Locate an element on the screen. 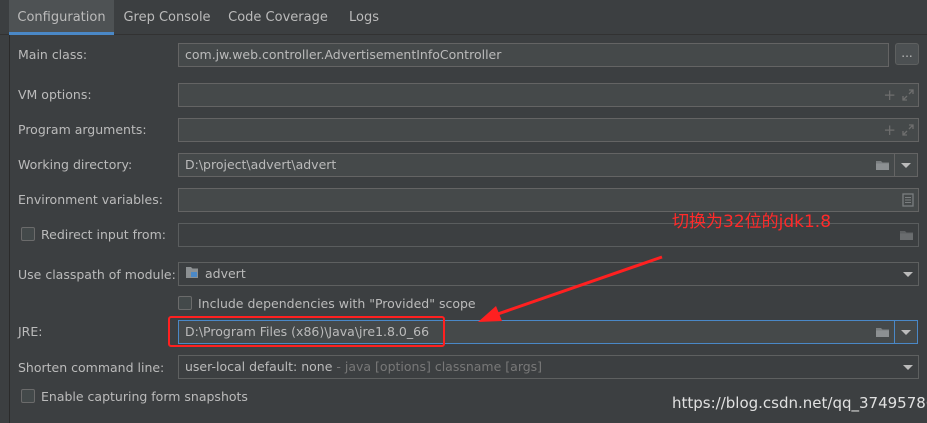  watermark: https://blog.csdn.net/qq_37495786 is located at coordinates (799, 403).